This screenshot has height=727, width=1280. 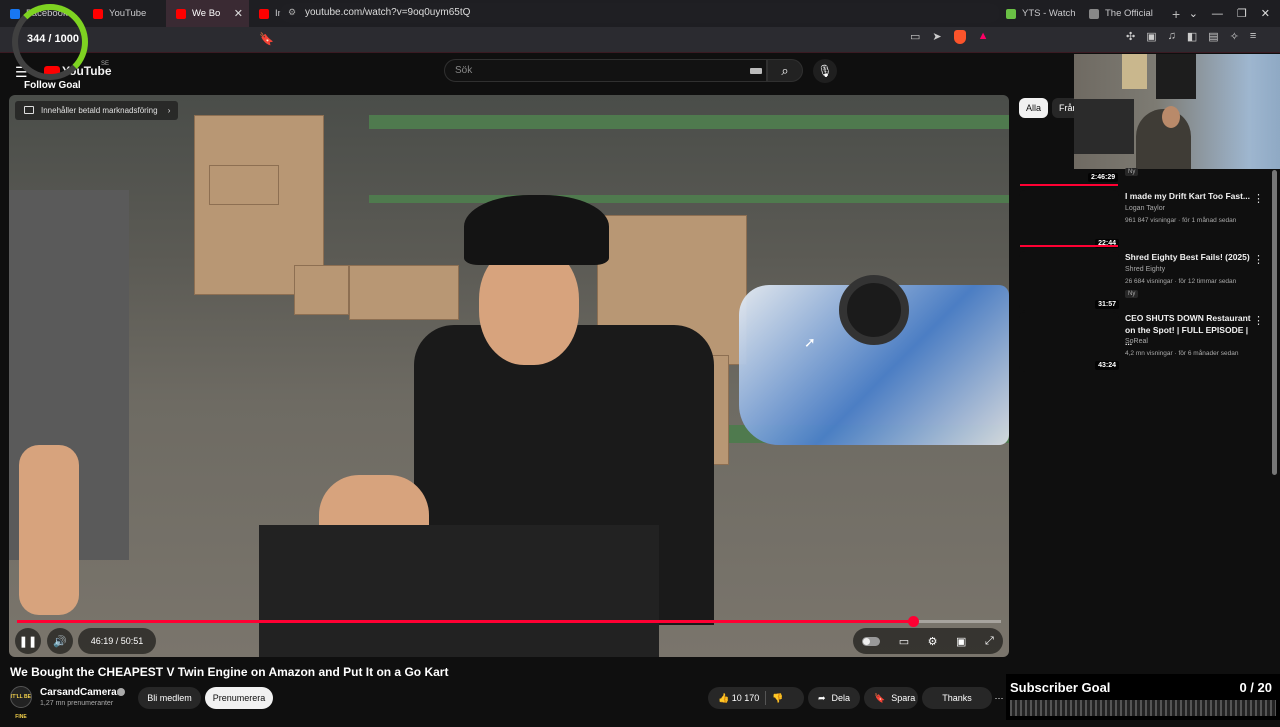 What do you see at coordinates (1033, 108) in the screenshot?
I see `chip-all: Alla` at bounding box center [1033, 108].